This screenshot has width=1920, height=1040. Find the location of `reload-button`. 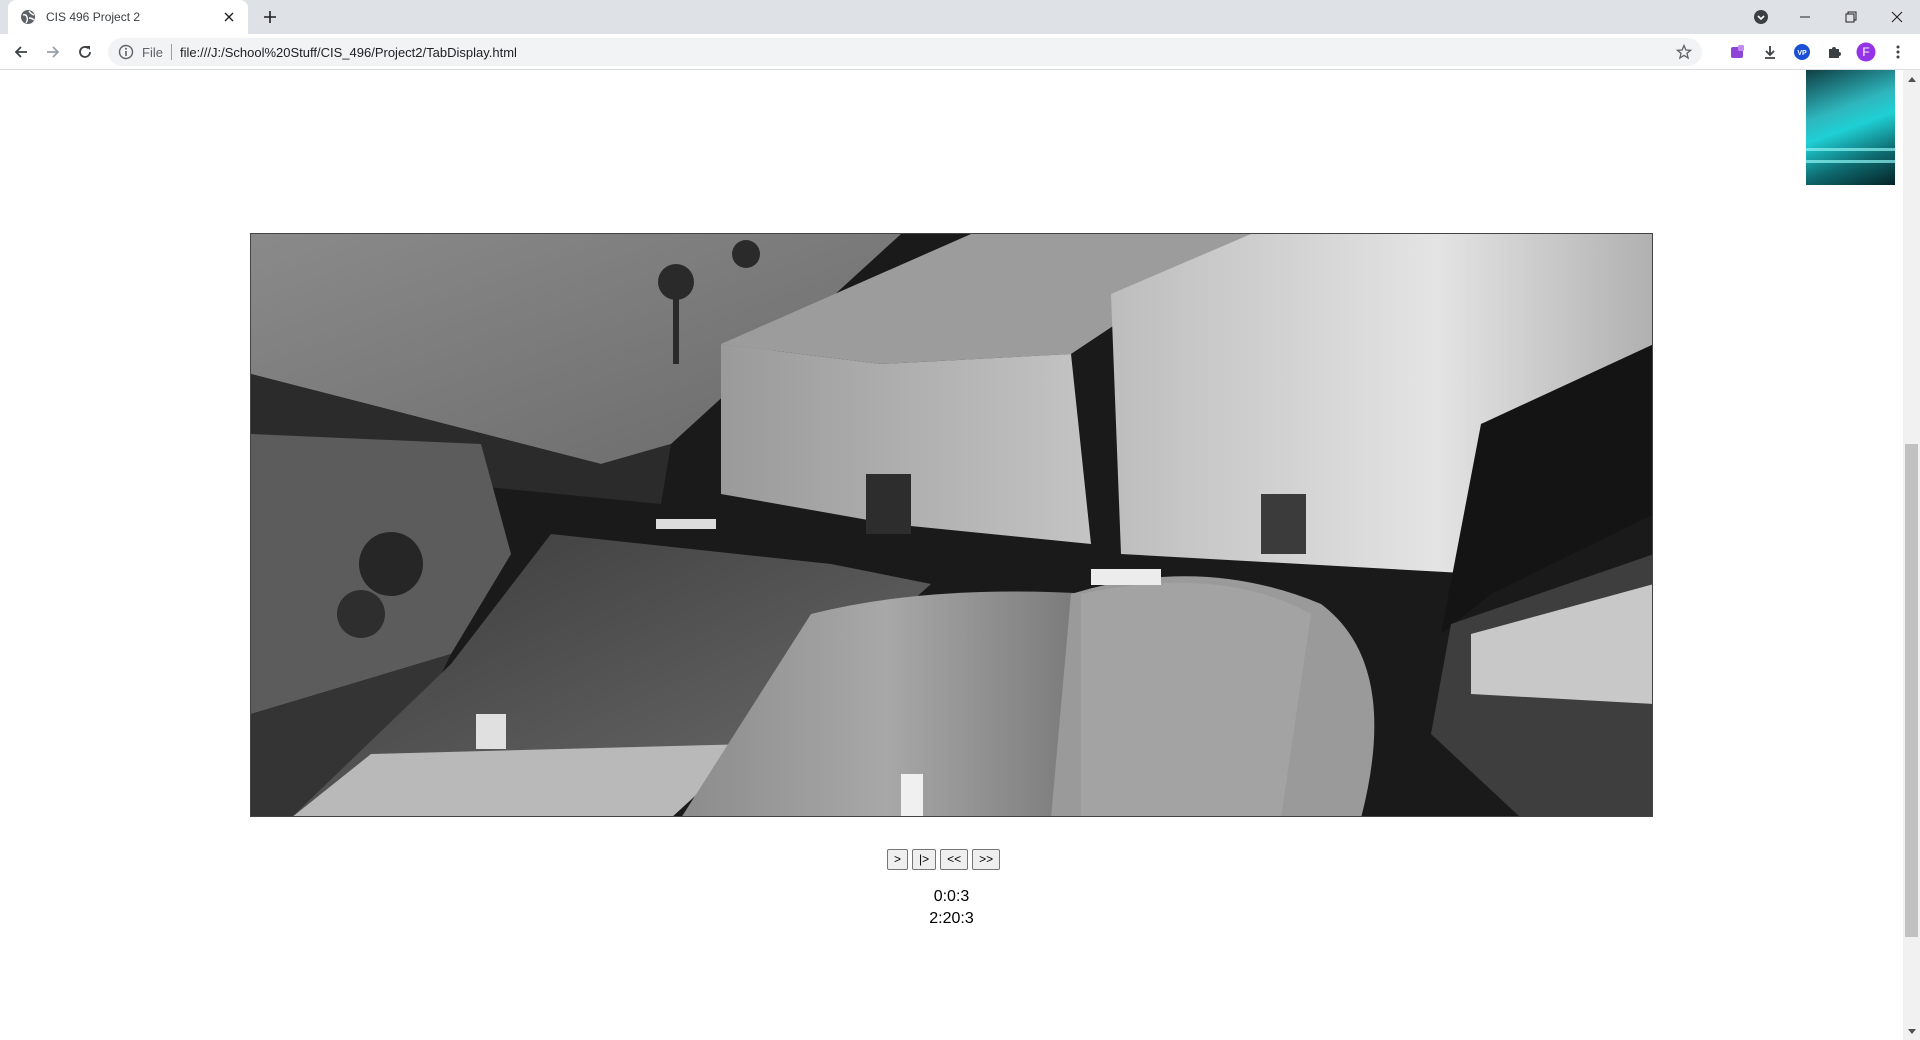

reload-button is located at coordinates (85, 52).